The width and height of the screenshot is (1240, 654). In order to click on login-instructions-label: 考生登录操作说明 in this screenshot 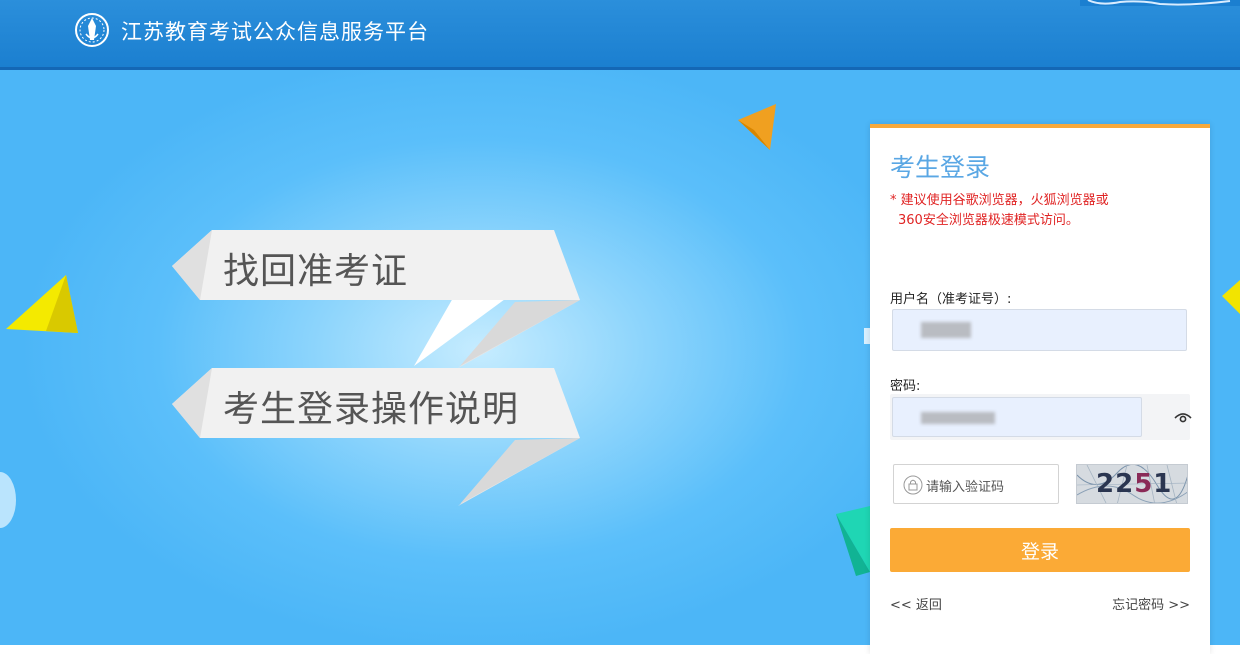, I will do `click(371, 406)`.